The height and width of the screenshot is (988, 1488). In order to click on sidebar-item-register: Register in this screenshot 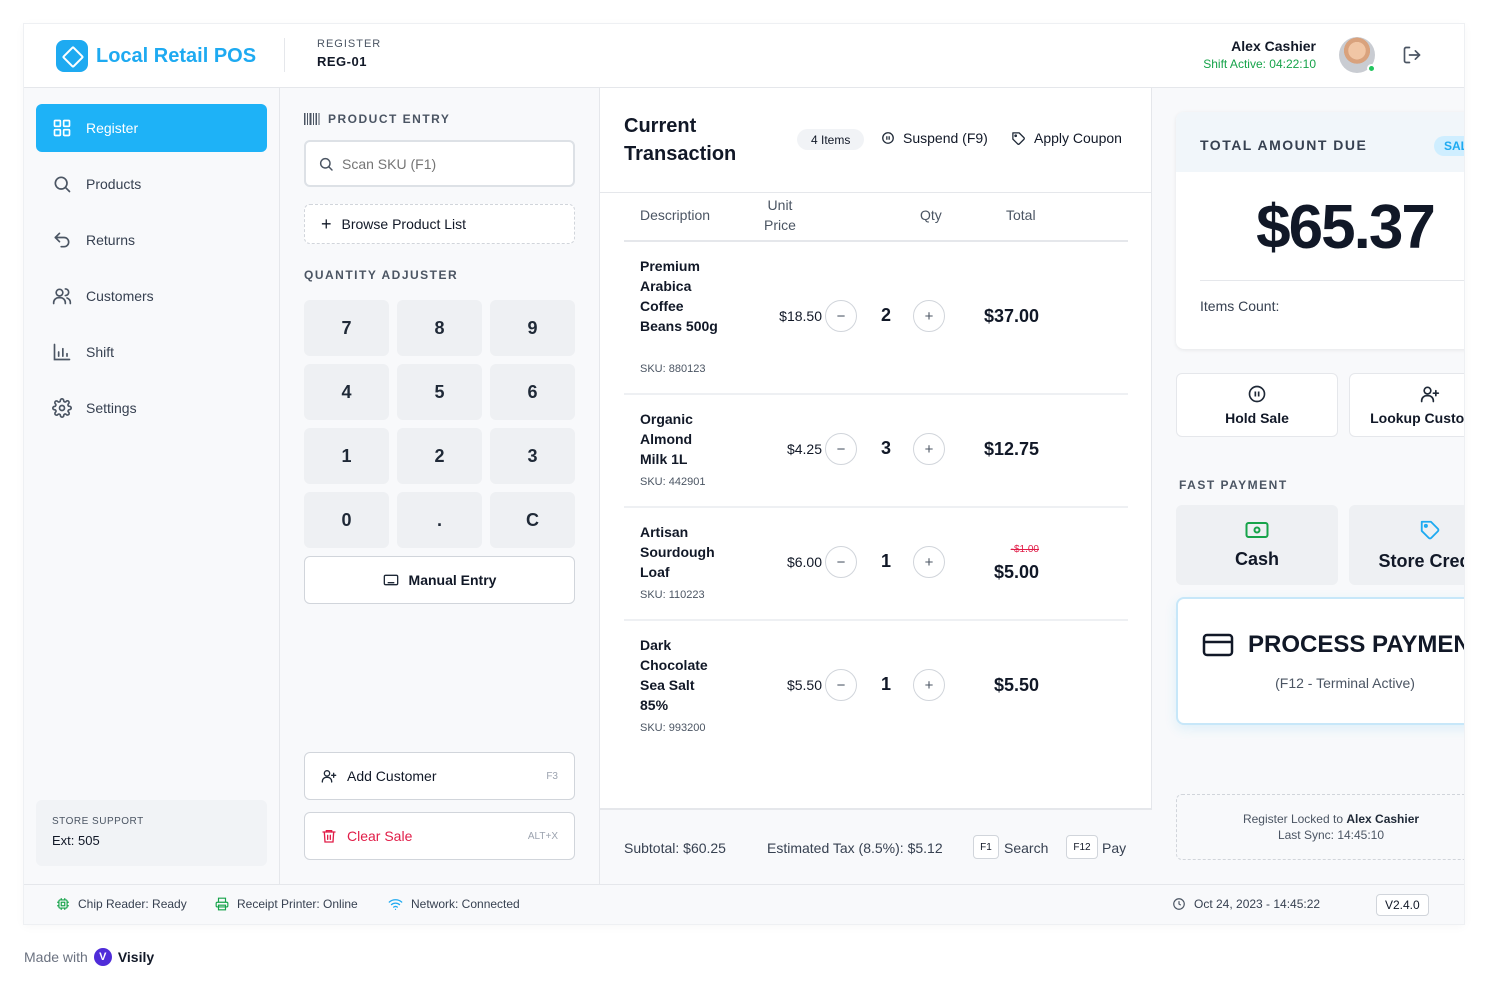, I will do `click(151, 128)`.